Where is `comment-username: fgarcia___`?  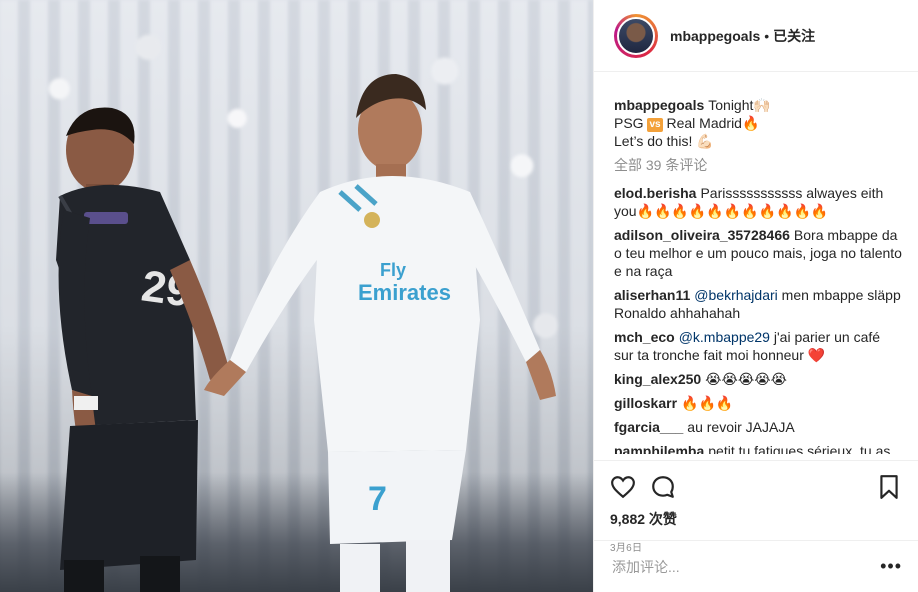 comment-username: fgarcia___ is located at coordinates (648, 427).